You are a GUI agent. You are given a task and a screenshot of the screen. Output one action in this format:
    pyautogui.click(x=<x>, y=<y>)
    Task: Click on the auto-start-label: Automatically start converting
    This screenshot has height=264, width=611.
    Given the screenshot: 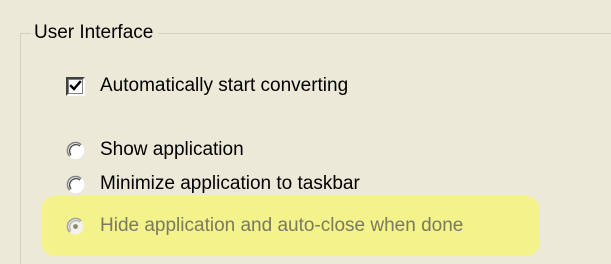 What is the action you would take?
    pyautogui.click(x=224, y=85)
    